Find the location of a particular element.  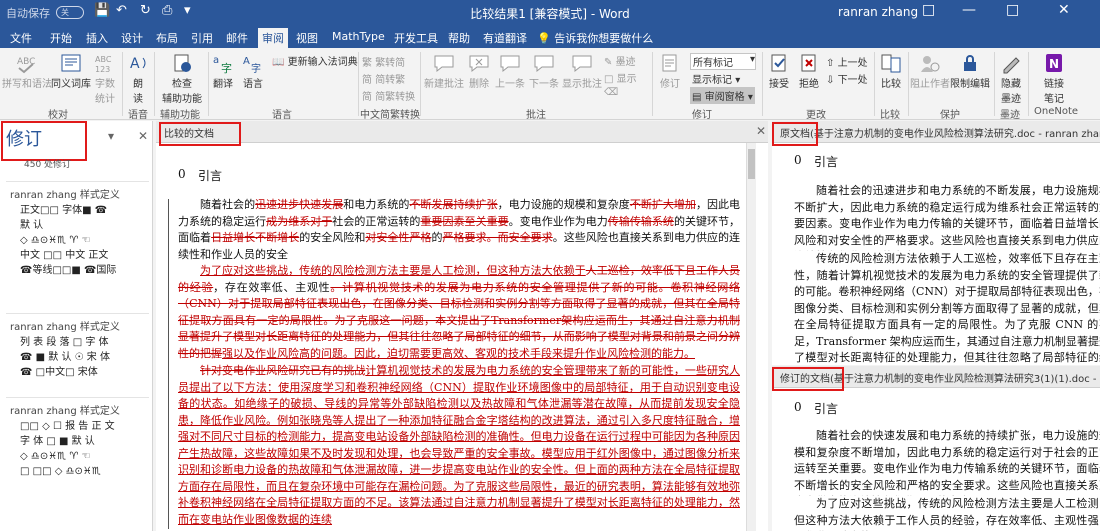

onenote-icon: N is located at coordinates (1054, 63).